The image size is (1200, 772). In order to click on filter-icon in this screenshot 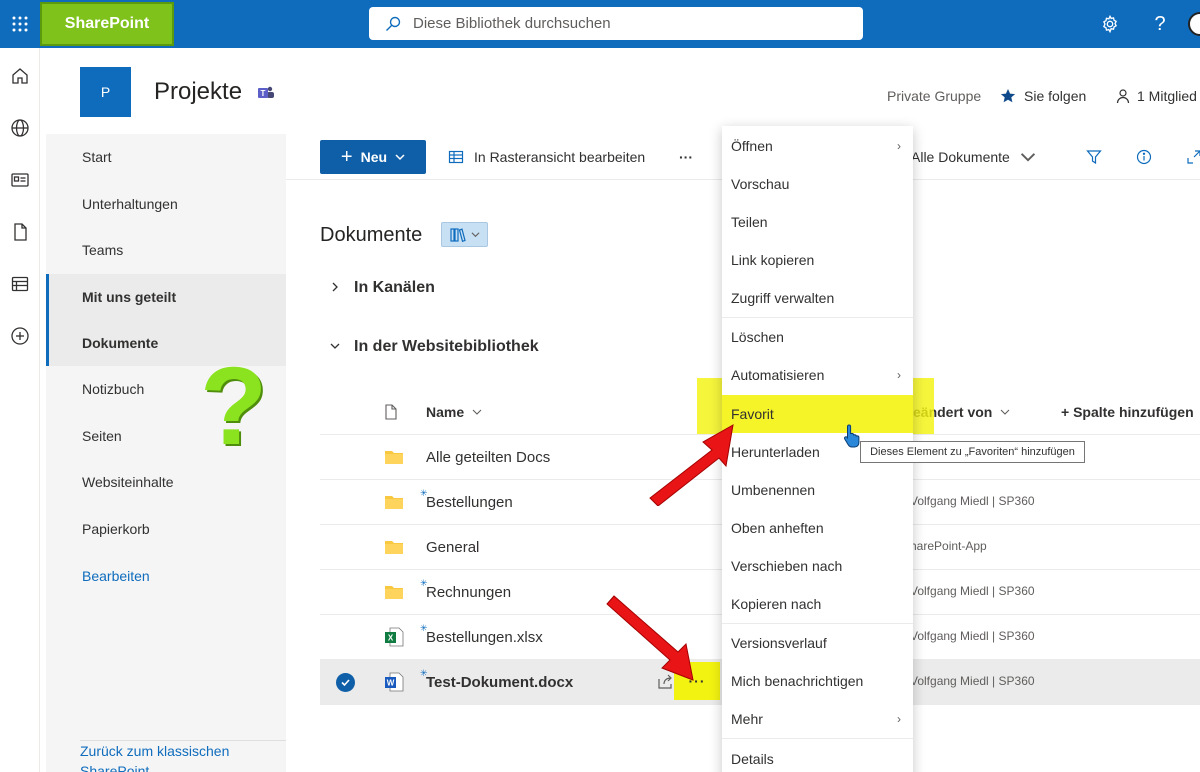, I will do `click(1099, 157)`.